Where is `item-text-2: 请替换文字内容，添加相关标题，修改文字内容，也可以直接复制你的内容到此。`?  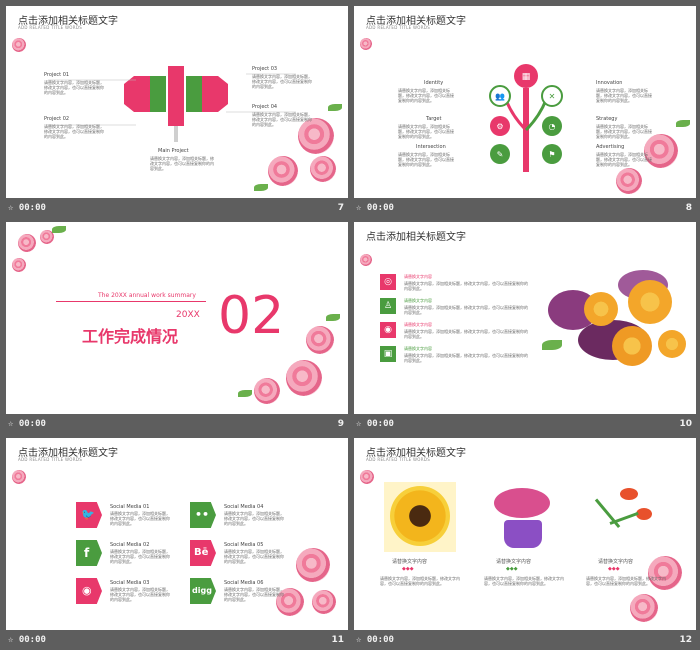 item-text-2: 请替换文字内容，添加相关标题，修改文字内容，也可以直接复制你的内容到此。 is located at coordinates (466, 310).